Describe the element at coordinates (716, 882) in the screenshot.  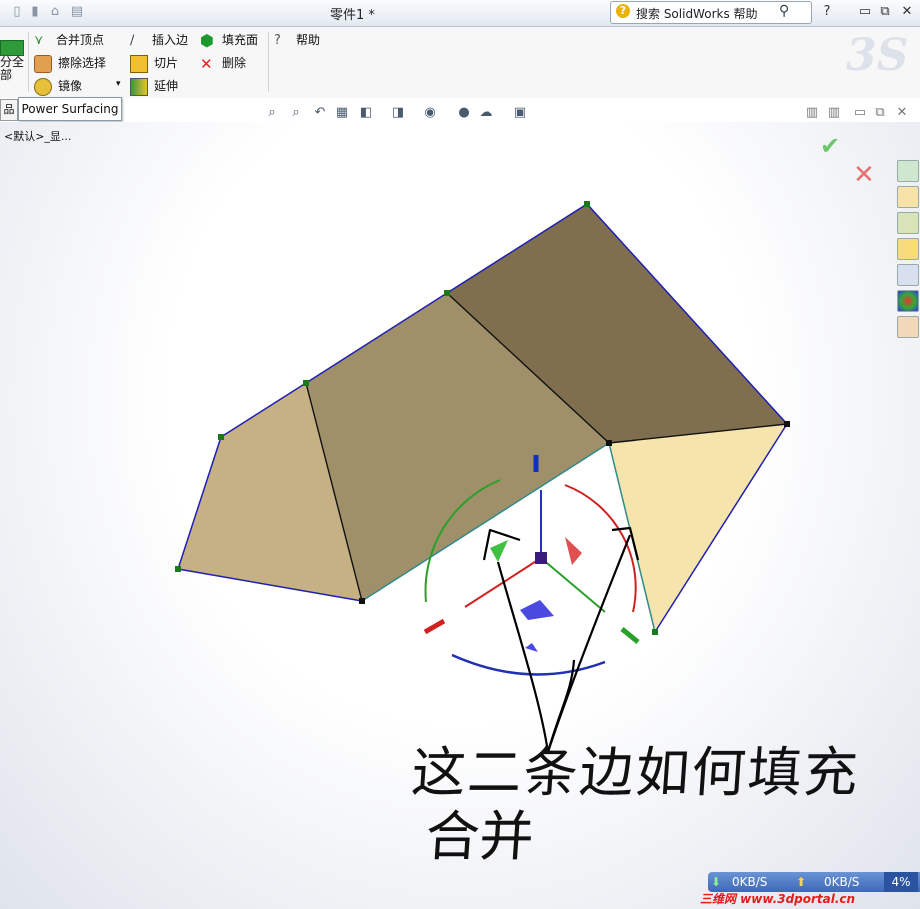
I see `download-arrow-icon: ⬇` at that location.